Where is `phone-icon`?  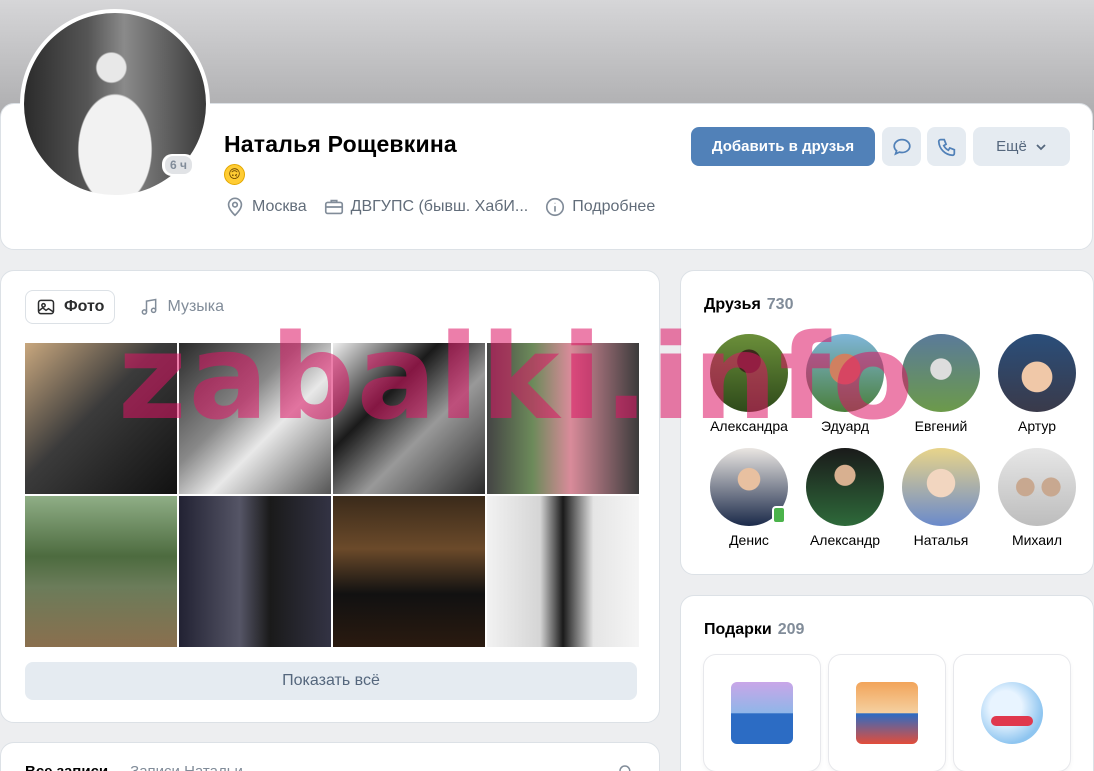 phone-icon is located at coordinates (946, 147).